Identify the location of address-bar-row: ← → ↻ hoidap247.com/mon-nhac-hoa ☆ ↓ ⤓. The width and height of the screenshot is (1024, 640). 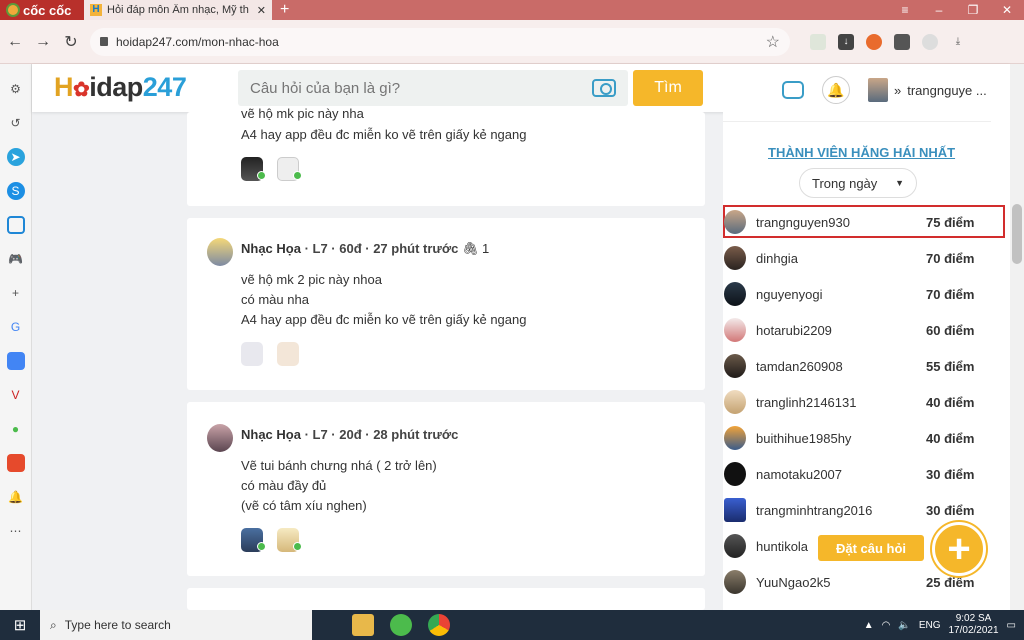
(512, 42).